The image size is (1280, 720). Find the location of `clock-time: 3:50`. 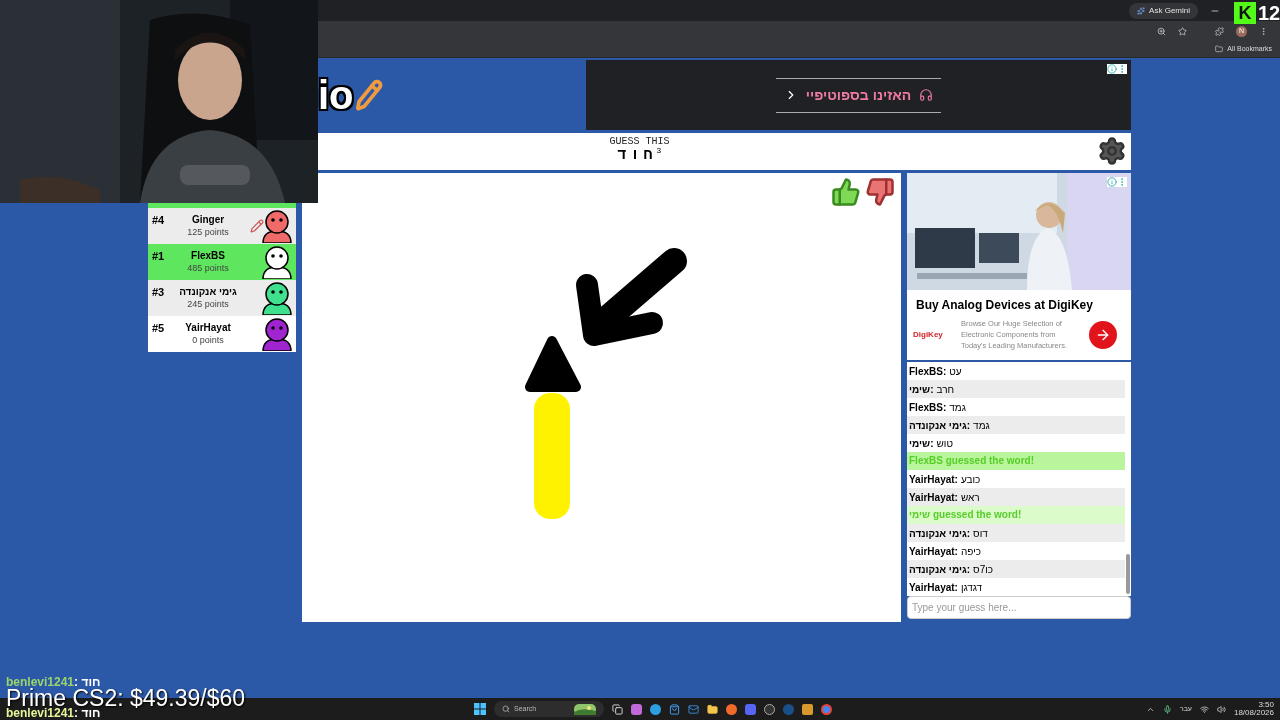

clock-time: 3:50 is located at coordinates (1266, 705).